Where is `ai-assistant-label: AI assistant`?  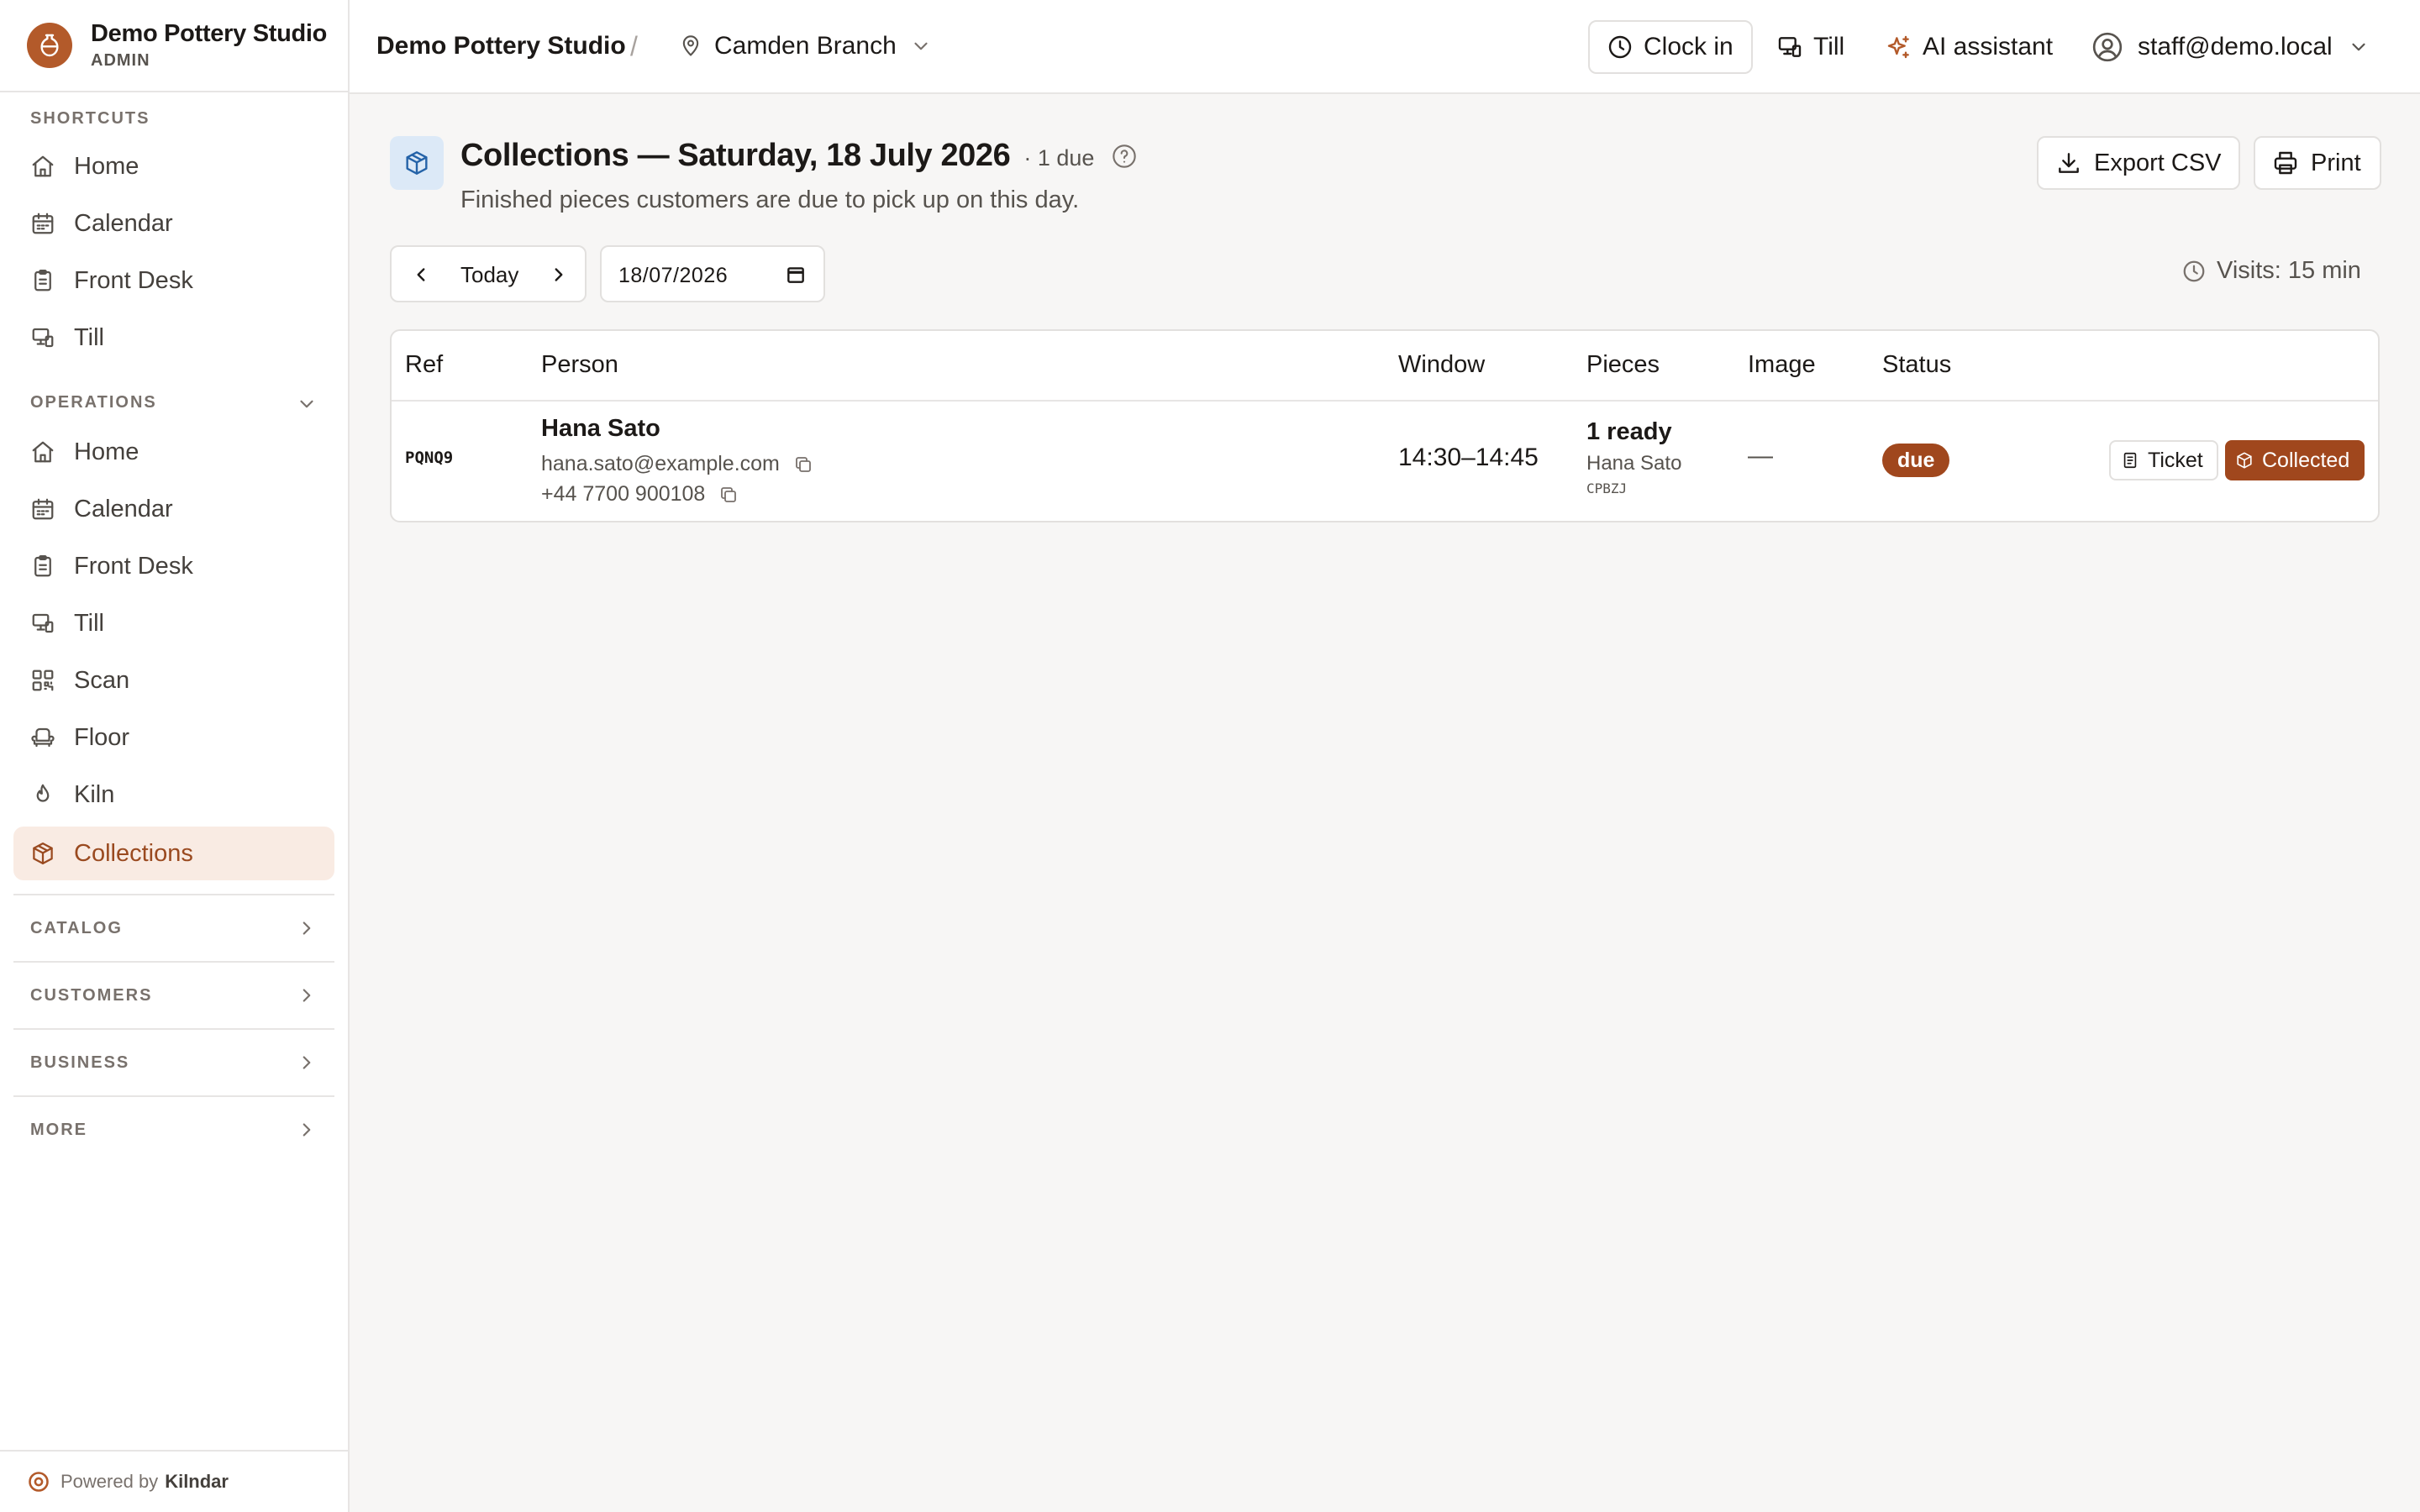 ai-assistant-label: AI assistant is located at coordinates (1988, 46).